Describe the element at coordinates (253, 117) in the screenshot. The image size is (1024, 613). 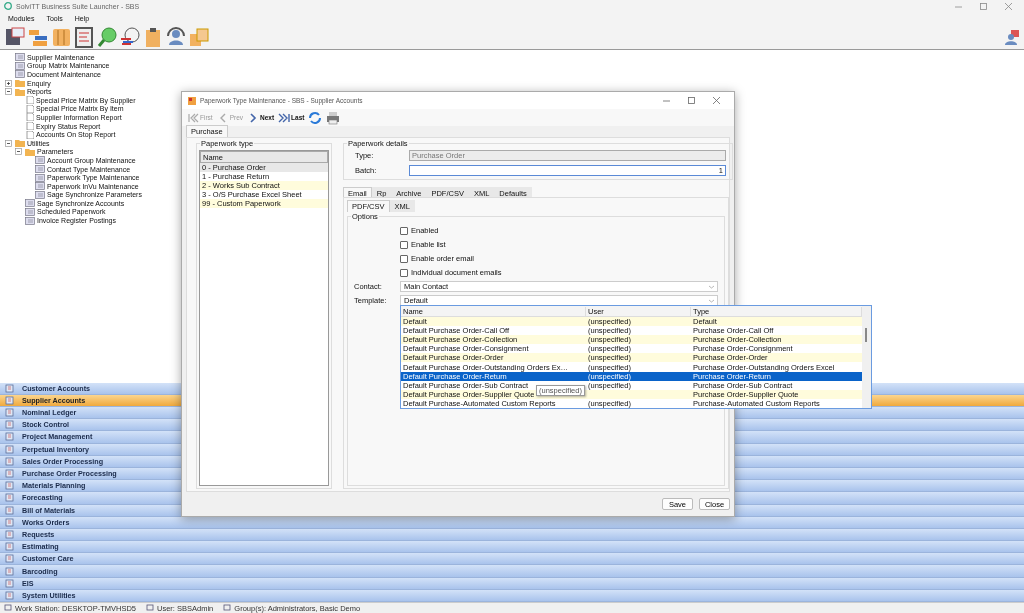
I see `chevron-right-icon` at that location.